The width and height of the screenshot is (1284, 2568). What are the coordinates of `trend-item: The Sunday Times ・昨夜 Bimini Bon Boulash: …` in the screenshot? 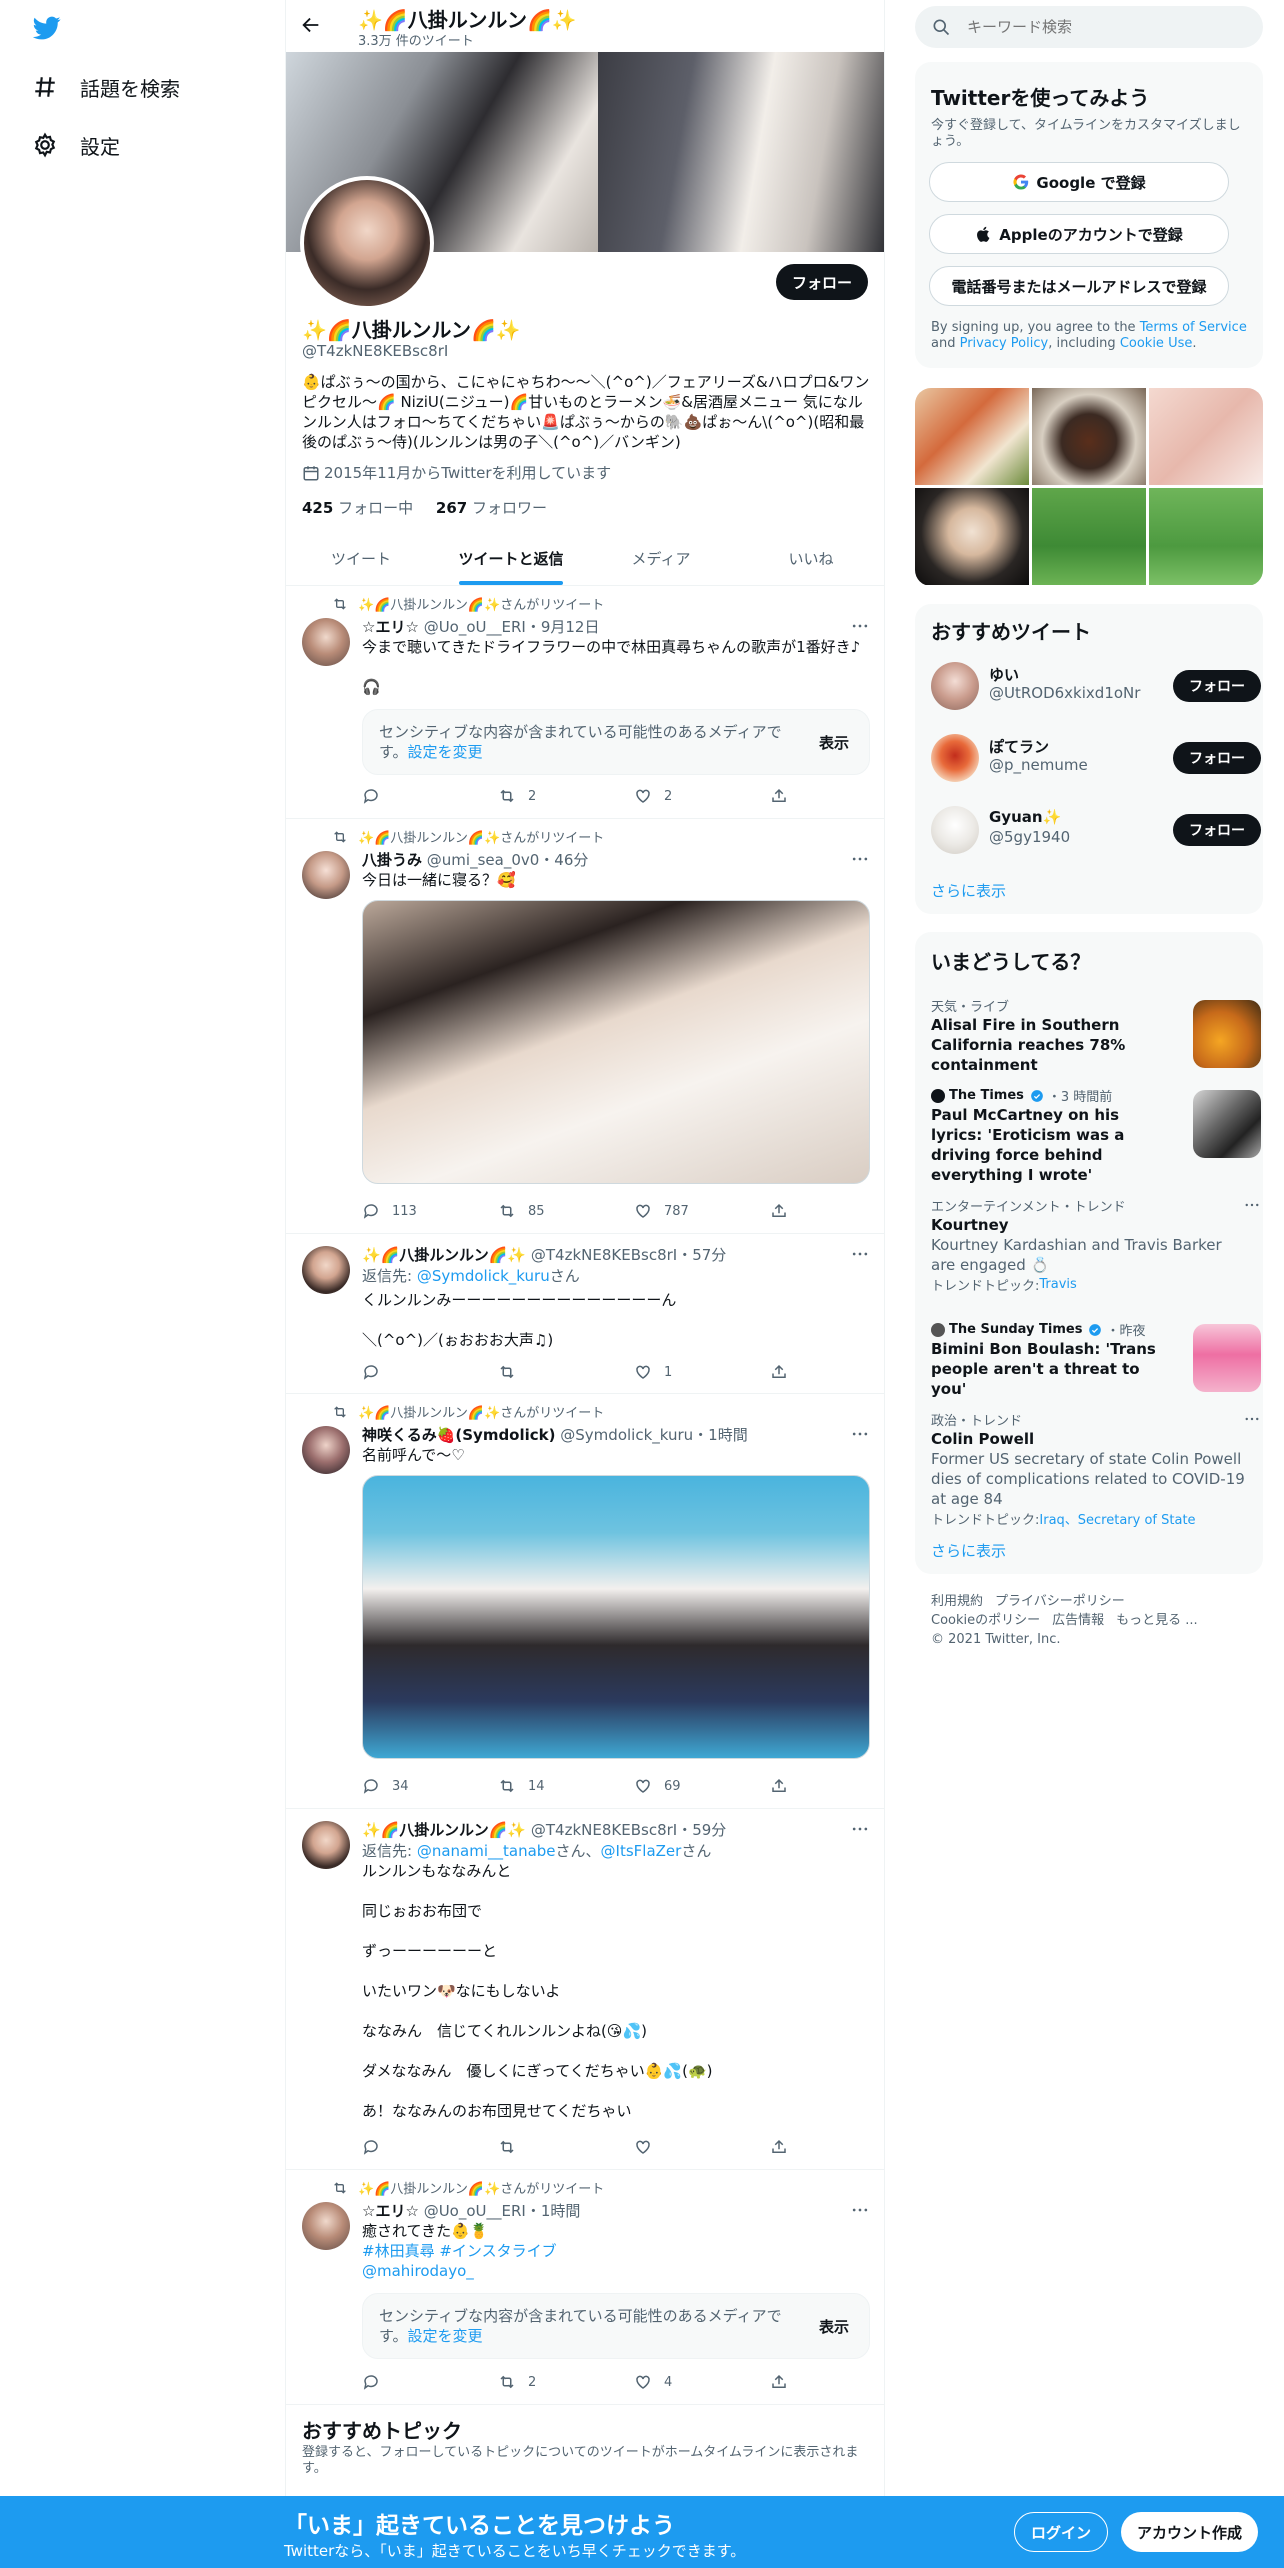 It's located at (1096, 1359).